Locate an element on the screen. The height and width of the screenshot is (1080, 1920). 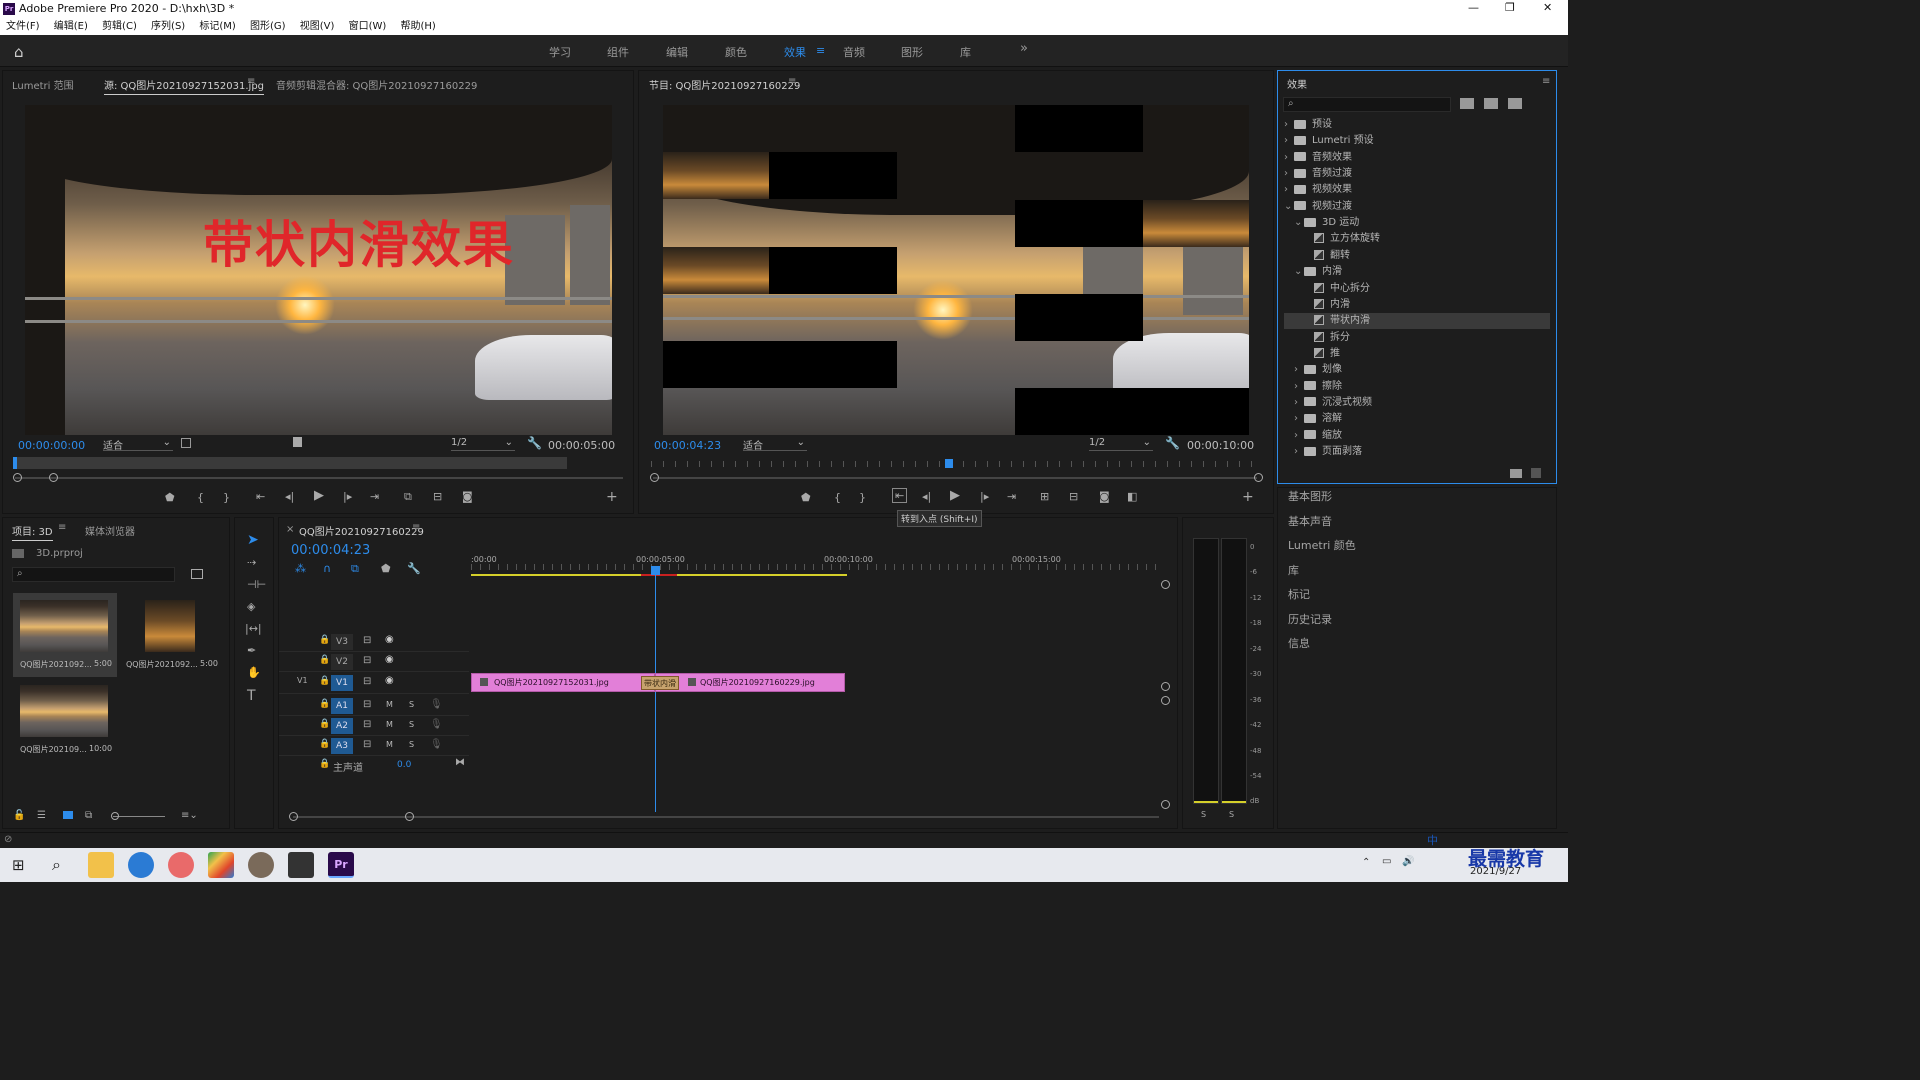
list-view-icon: ☰ is located at coordinates (41, 815).